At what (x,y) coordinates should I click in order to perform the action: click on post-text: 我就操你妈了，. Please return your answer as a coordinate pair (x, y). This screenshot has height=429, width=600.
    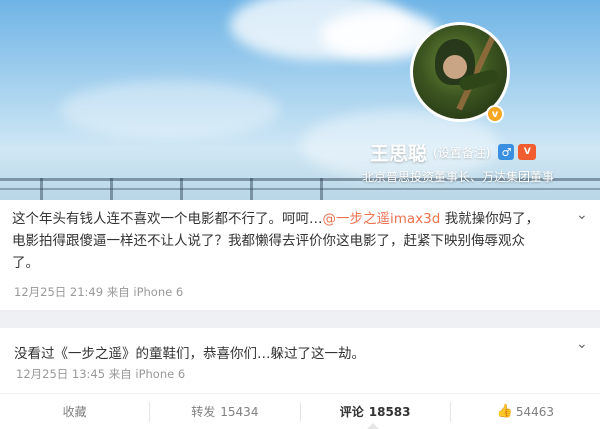
    Looking at the image, I should click on (490, 219).